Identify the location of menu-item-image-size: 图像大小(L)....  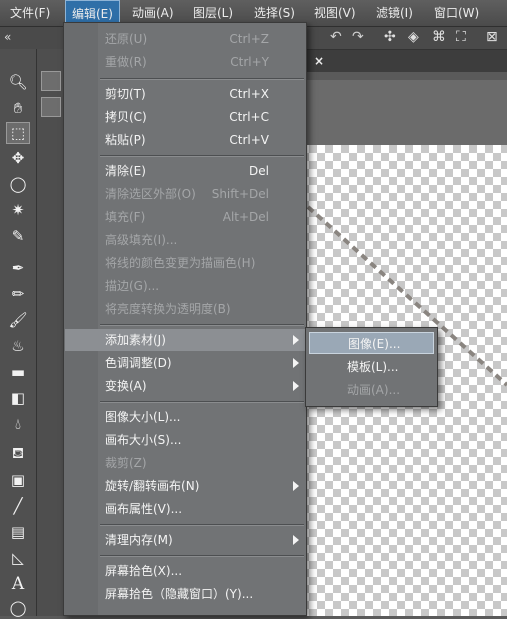
(185, 417).